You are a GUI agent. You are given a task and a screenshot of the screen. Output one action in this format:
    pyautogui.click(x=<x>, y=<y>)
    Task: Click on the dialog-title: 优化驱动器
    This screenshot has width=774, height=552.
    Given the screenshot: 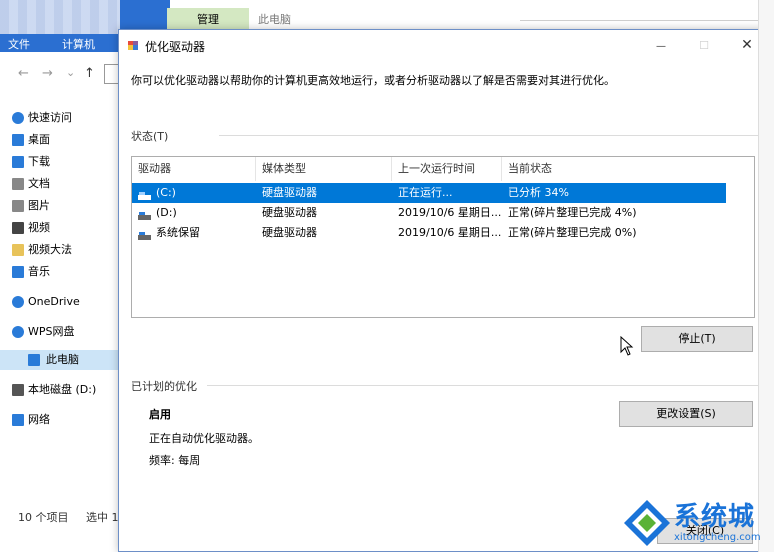 What is the action you would take?
    pyautogui.click(x=175, y=47)
    